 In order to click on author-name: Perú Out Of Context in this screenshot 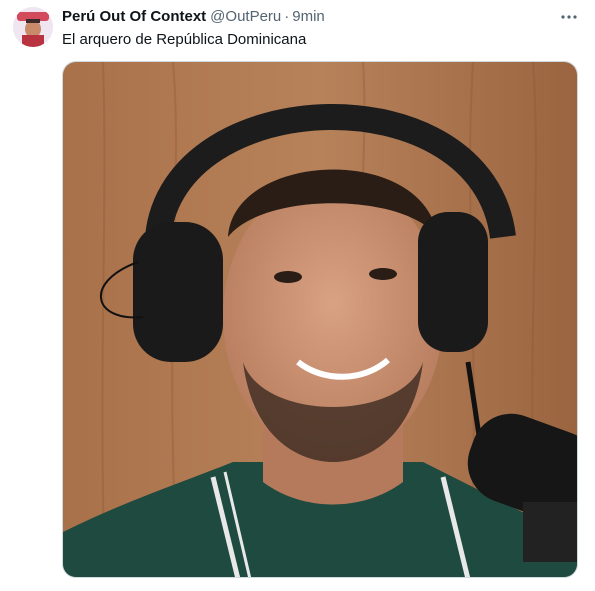, I will do `click(134, 17)`.